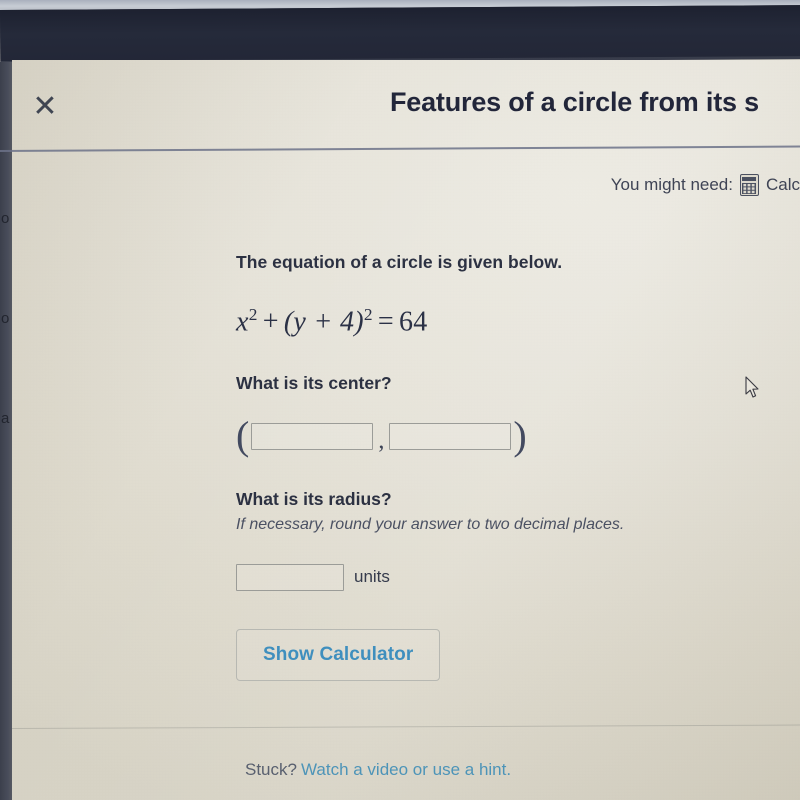 This screenshot has width=800, height=800. What do you see at coordinates (314, 498) in the screenshot?
I see `radius-question-label: What is its radius?` at bounding box center [314, 498].